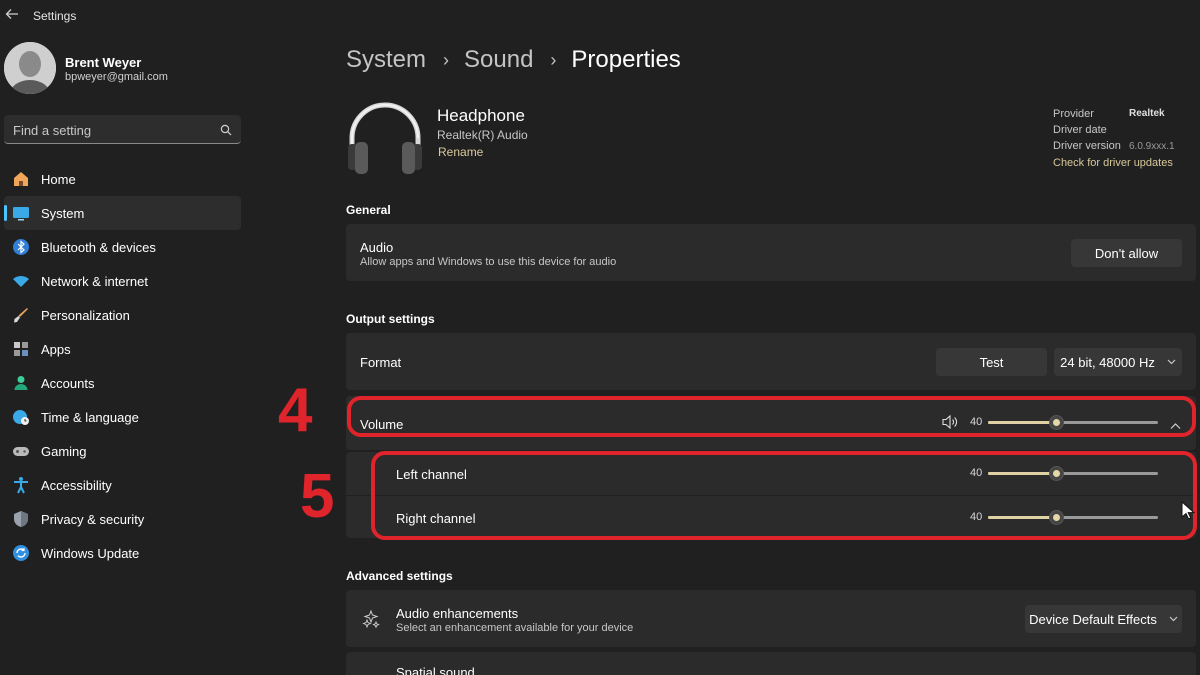  I want to click on search-placeholder: Find a setting, so click(52, 130).